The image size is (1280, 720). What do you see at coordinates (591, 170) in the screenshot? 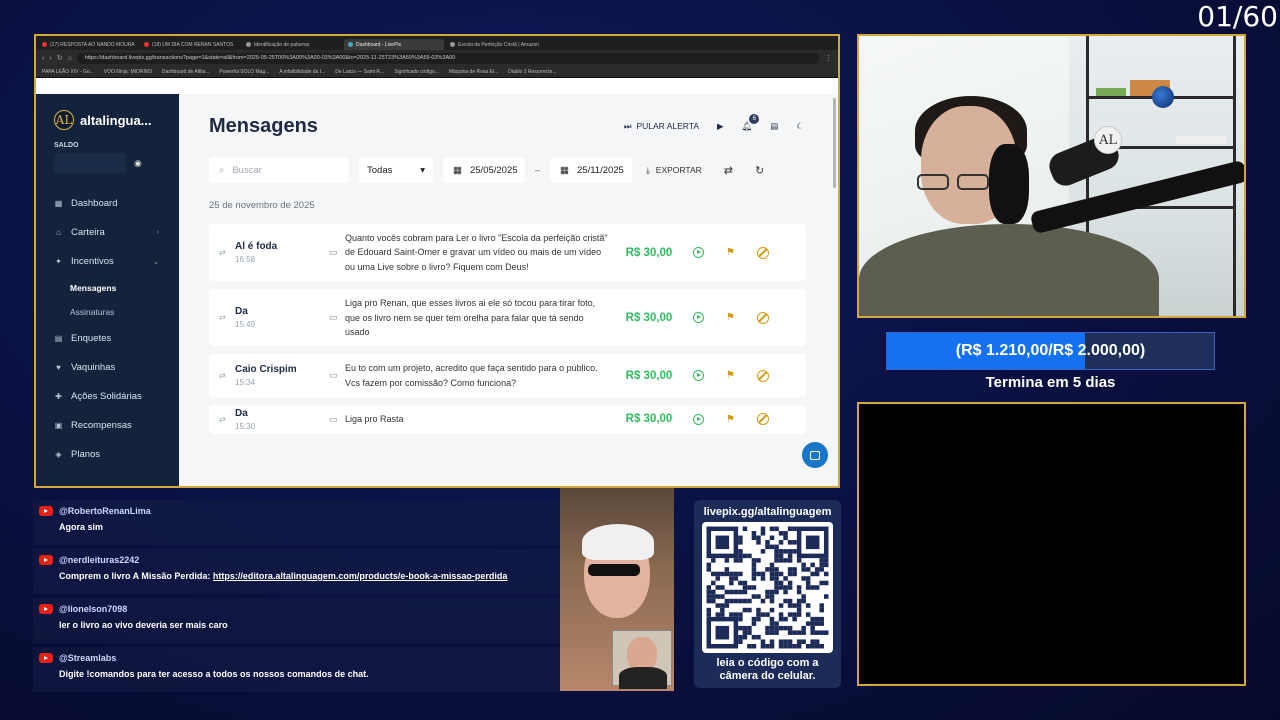
I see `date-to-field: ▦ 25/11/2025` at bounding box center [591, 170].